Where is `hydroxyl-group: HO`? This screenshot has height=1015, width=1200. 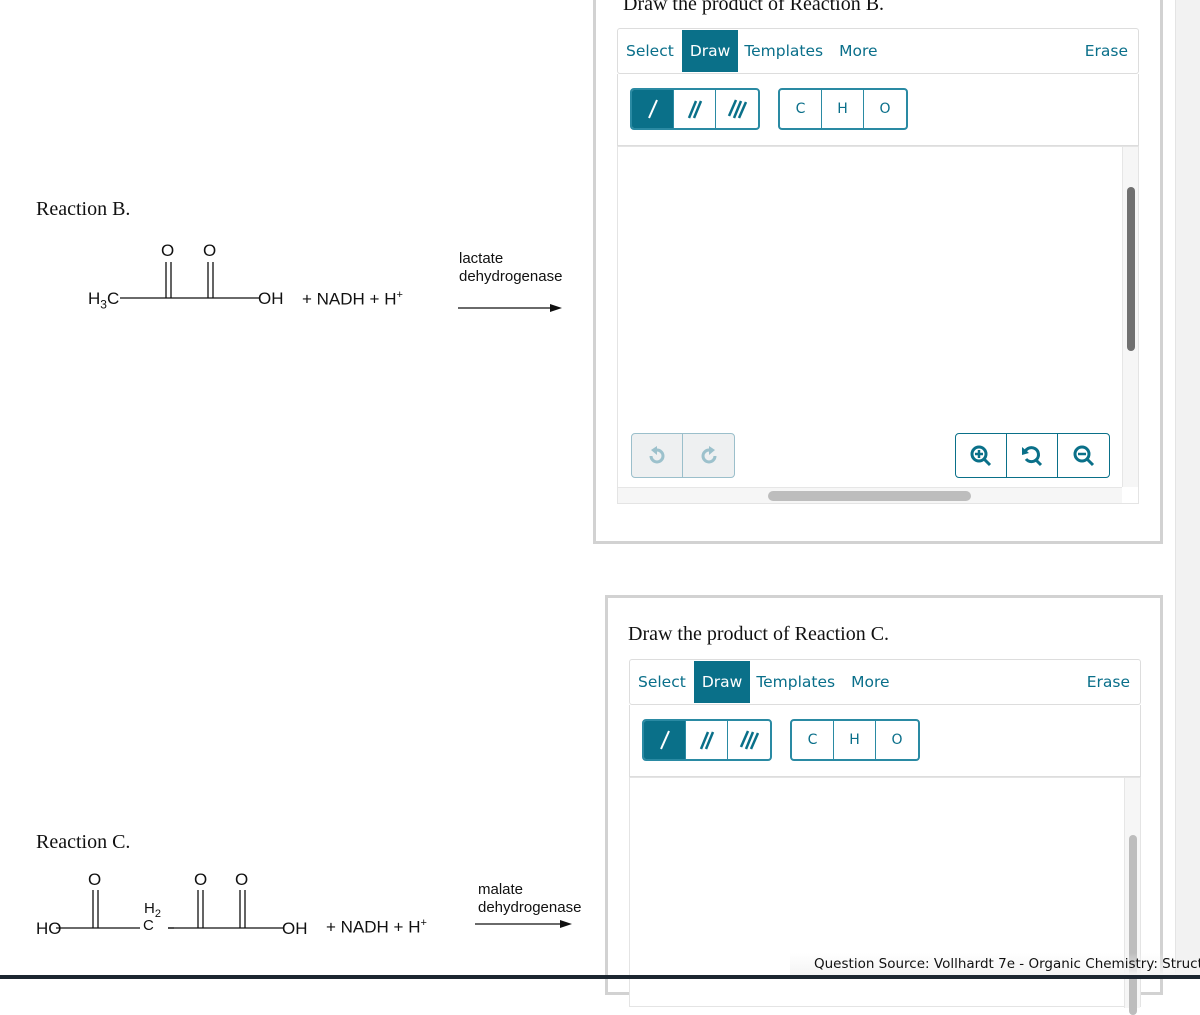
hydroxyl-group: HO is located at coordinates (49, 928).